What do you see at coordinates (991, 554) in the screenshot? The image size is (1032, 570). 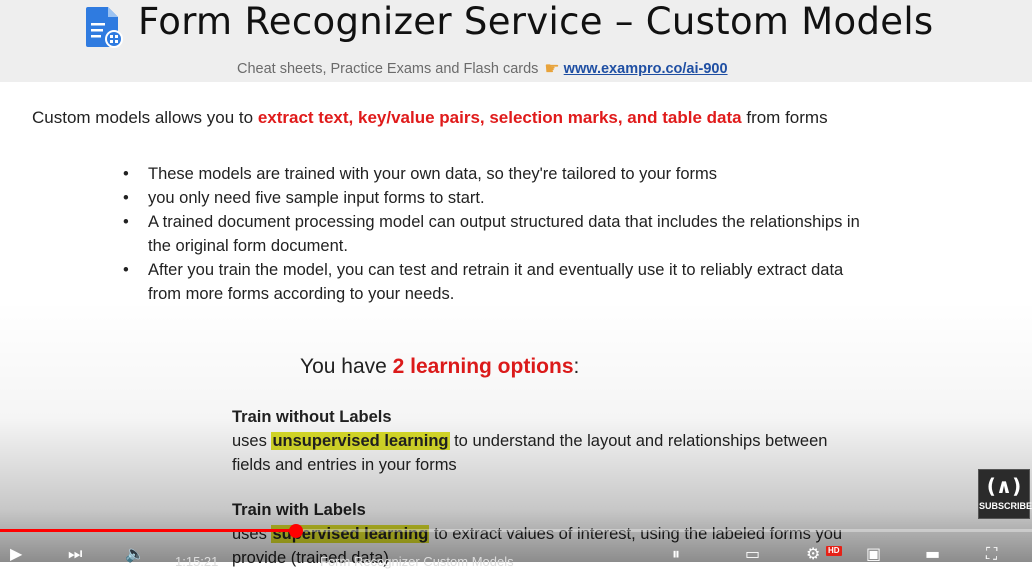 I see `fullscreen-icon: ⛶` at bounding box center [991, 554].